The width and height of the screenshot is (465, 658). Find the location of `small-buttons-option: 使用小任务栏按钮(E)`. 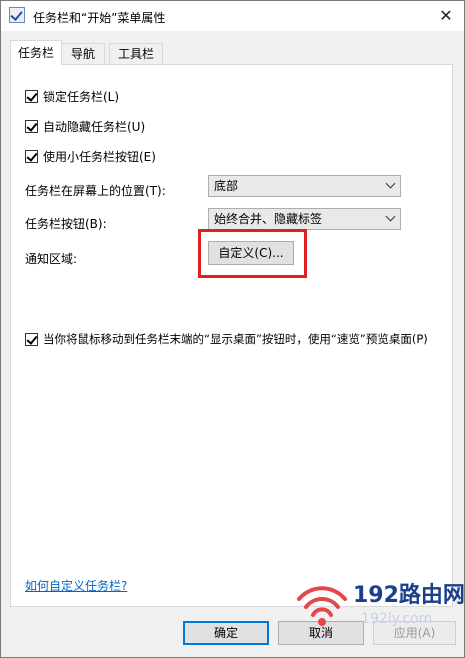

small-buttons-option: 使用小任务栏按钮(E) is located at coordinates (90, 156).